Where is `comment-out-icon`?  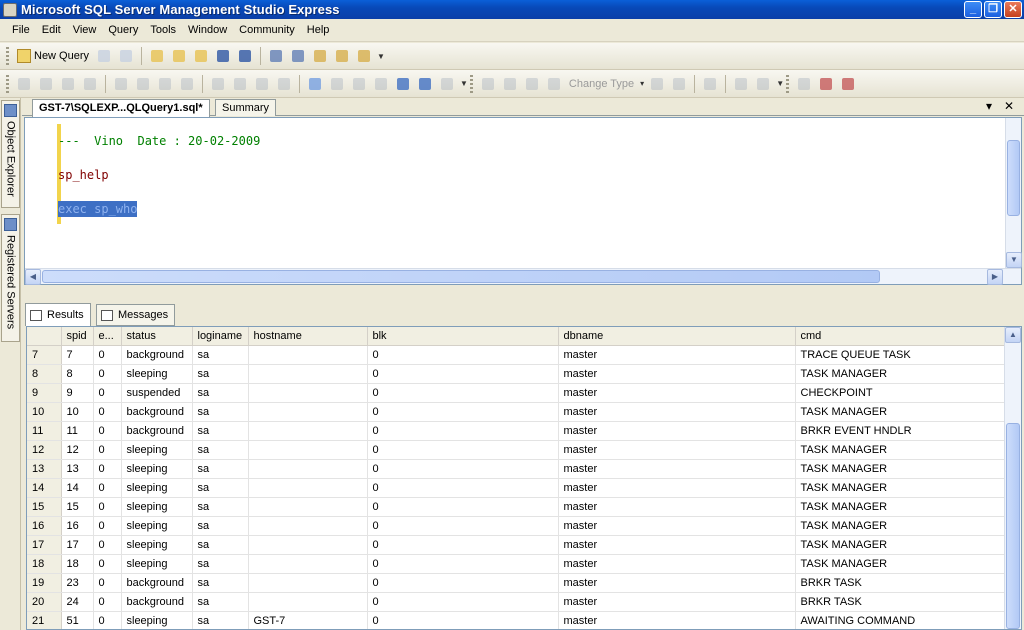
comment-out-icon is located at coordinates (262, 84).